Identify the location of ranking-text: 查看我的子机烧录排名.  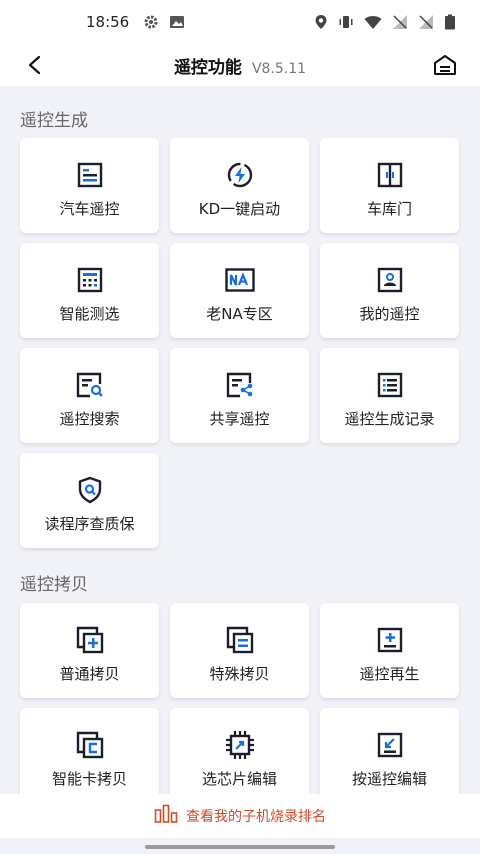
(256, 817).